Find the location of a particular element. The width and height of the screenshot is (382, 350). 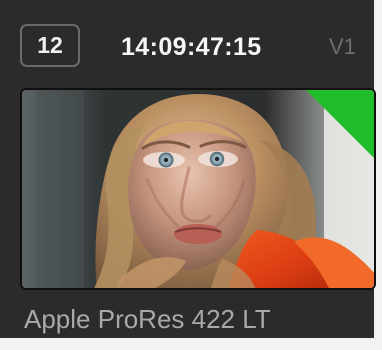

video-track-label: V1 is located at coordinates (342, 46).